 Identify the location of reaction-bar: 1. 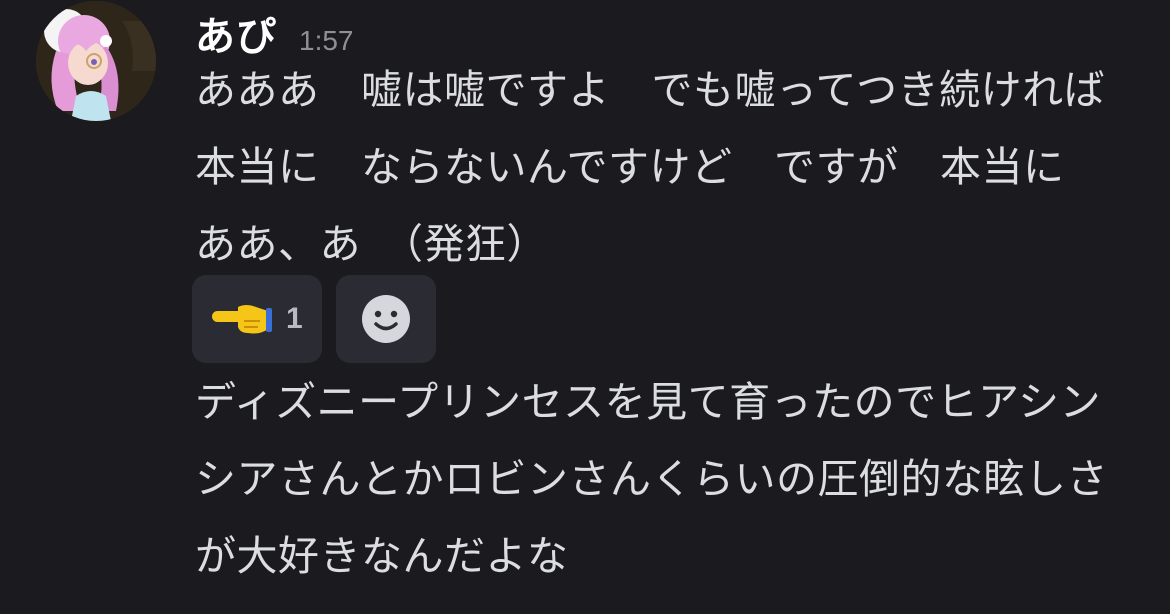
(314, 319).